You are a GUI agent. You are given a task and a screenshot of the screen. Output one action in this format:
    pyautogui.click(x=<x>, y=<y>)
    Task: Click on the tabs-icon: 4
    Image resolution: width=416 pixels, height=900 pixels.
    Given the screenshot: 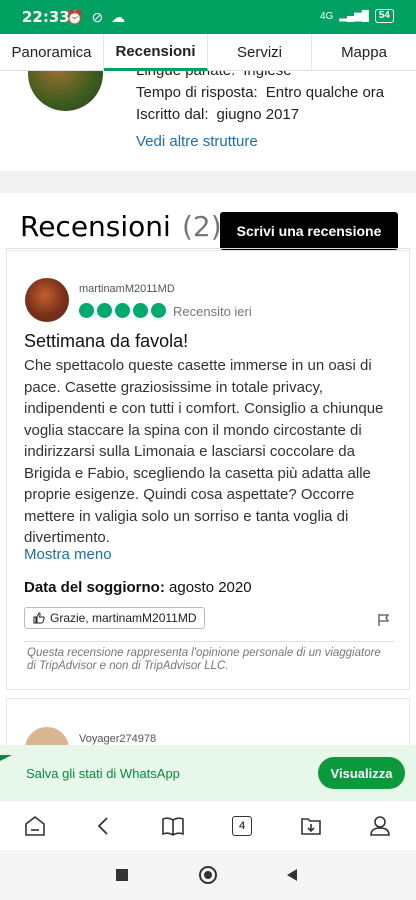 What is the action you would take?
    pyautogui.click(x=242, y=826)
    